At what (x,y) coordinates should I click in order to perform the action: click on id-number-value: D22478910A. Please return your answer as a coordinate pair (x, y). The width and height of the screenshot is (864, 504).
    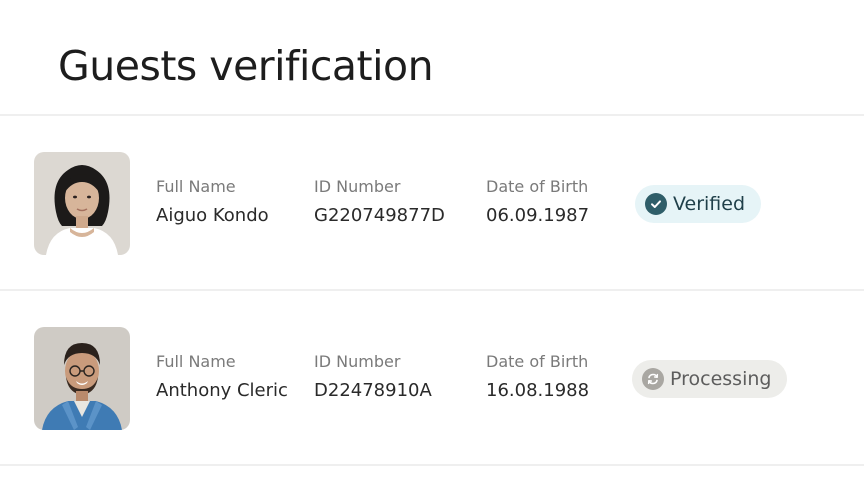
    Looking at the image, I should click on (373, 390).